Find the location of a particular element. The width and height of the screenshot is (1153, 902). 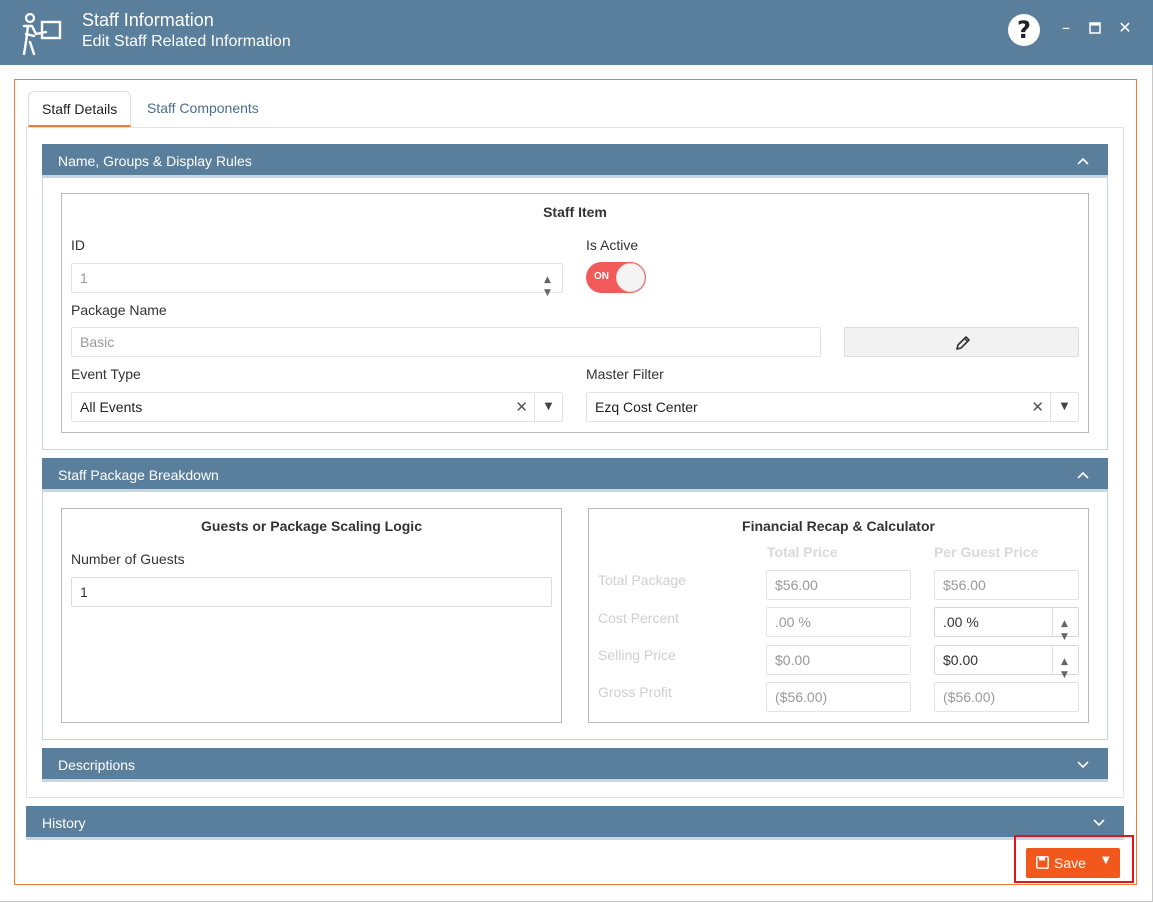

maximize-icon is located at coordinates (1095, 28).